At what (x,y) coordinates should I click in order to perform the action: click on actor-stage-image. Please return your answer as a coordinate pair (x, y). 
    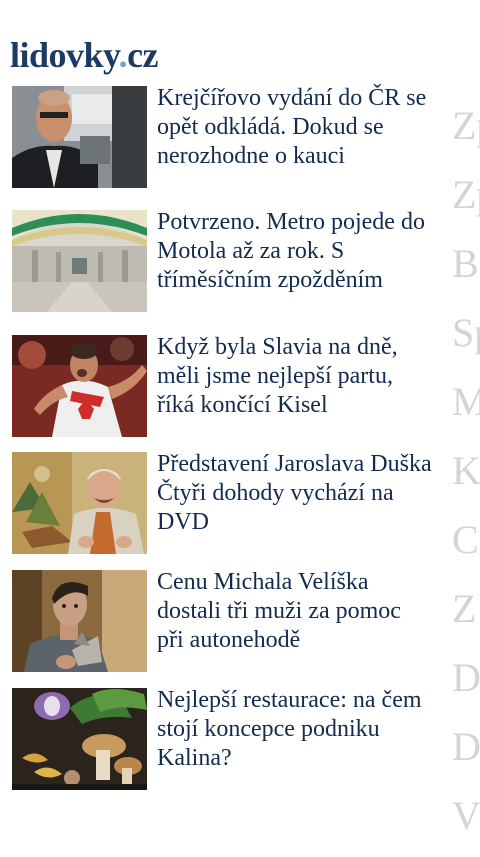
    Looking at the image, I should click on (79, 503).